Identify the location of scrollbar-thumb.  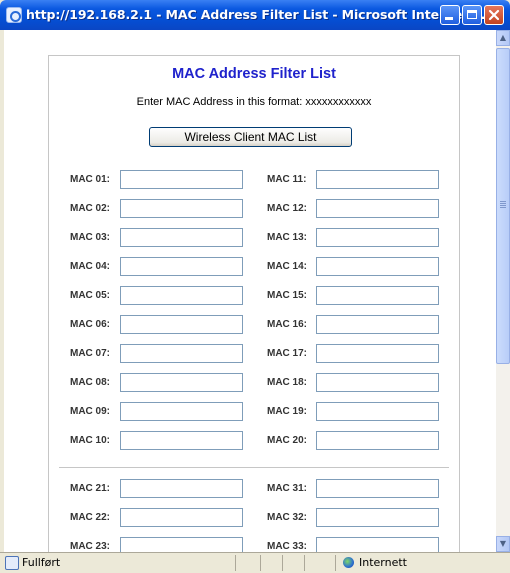
(503, 206).